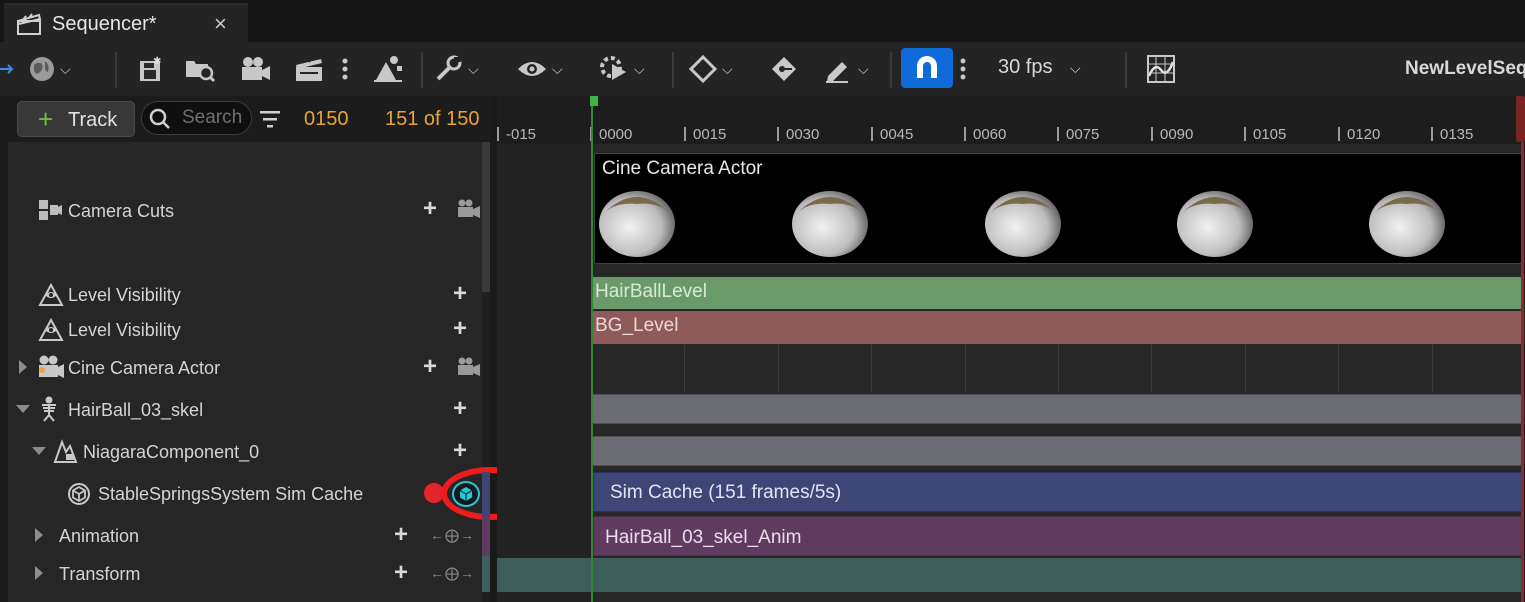 The width and height of the screenshot is (1525, 602). Describe the element at coordinates (594, 101) in the screenshot. I see `playback-start-marker` at that location.